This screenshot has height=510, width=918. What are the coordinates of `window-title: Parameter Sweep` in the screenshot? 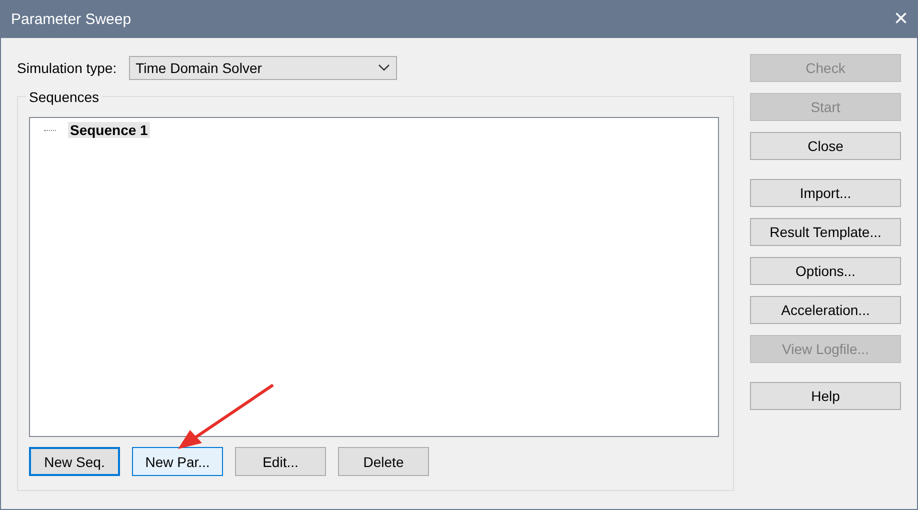 It's located at (71, 19).